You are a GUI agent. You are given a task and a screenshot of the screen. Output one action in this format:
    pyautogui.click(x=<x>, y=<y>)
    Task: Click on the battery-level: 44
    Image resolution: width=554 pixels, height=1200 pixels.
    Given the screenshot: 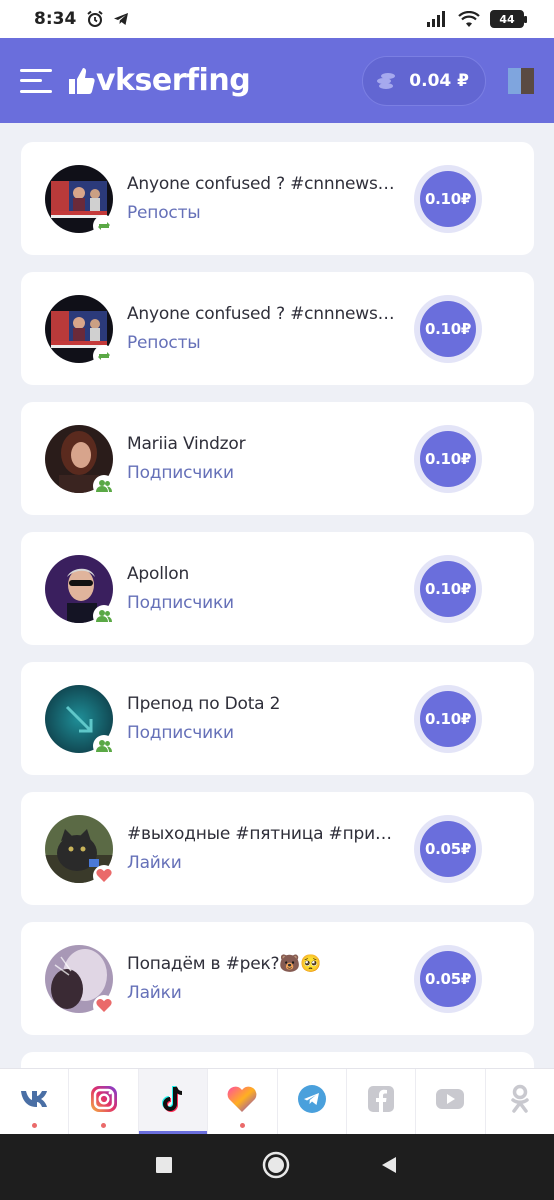 What is the action you would take?
    pyautogui.click(x=507, y=19)
    